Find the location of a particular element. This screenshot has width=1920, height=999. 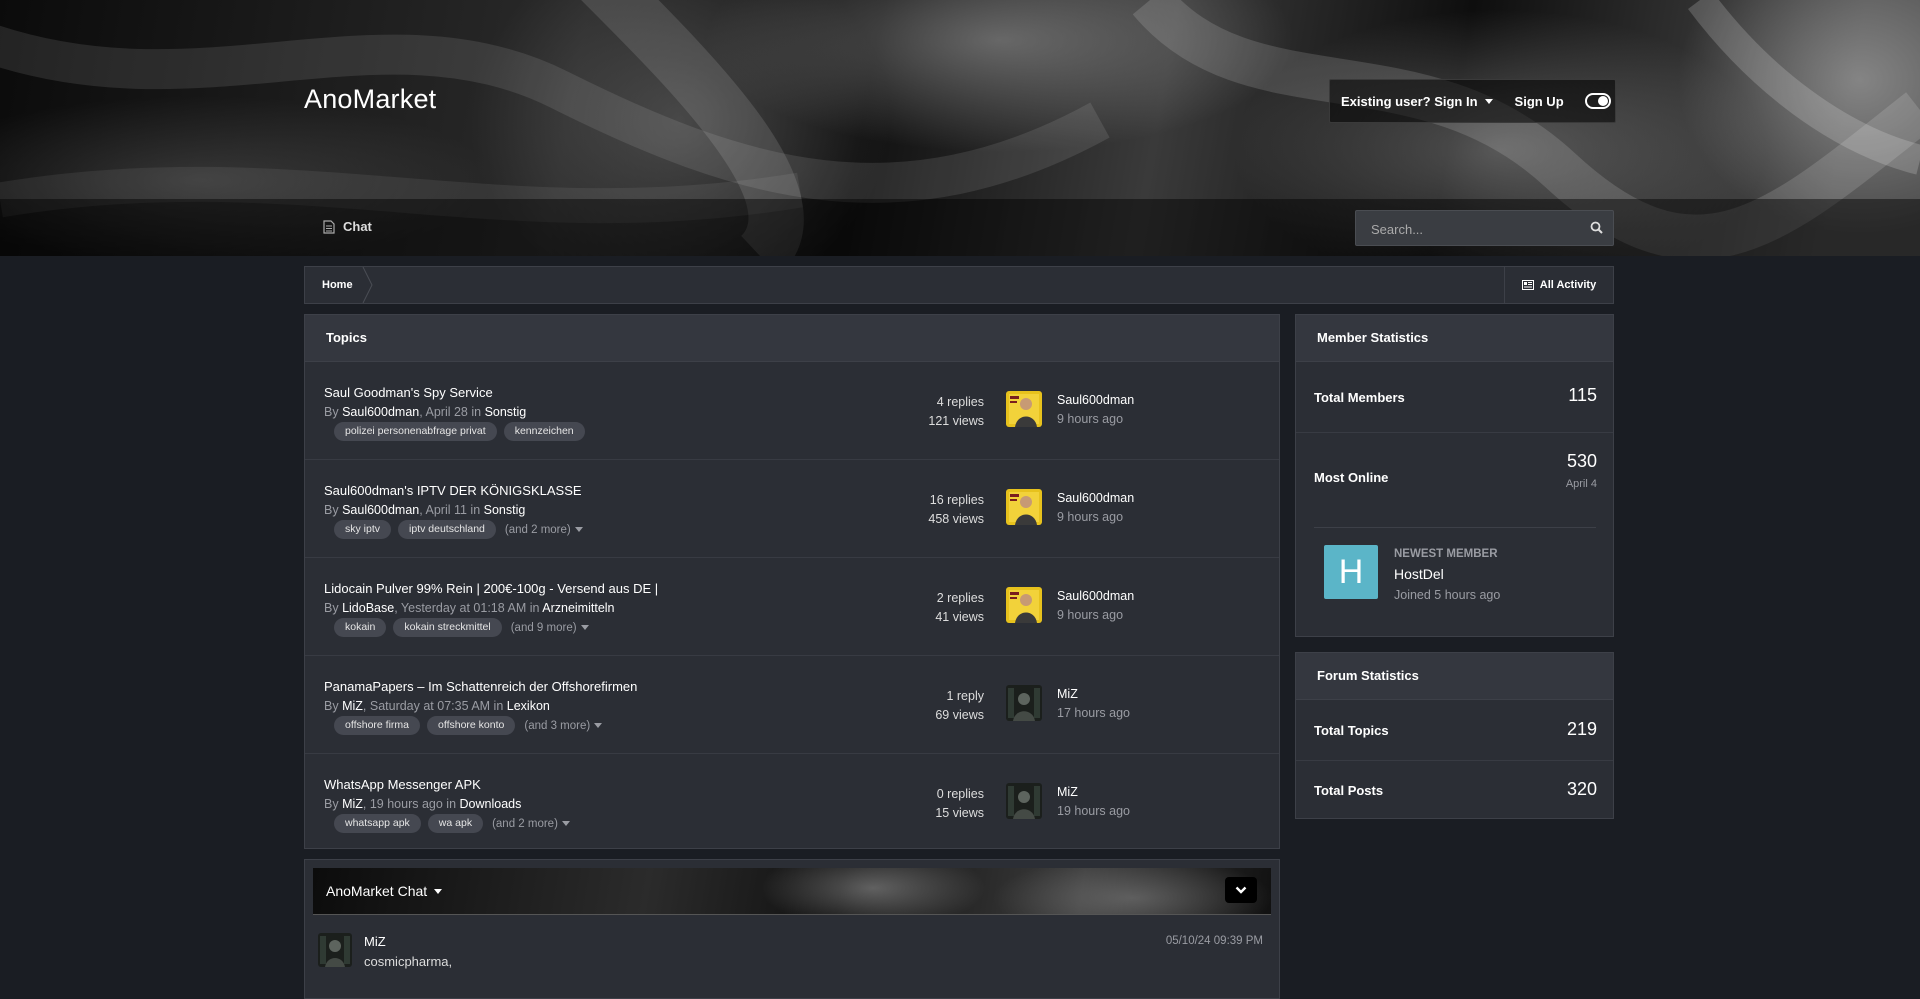

search-input is located at coordinates (1474, 229).